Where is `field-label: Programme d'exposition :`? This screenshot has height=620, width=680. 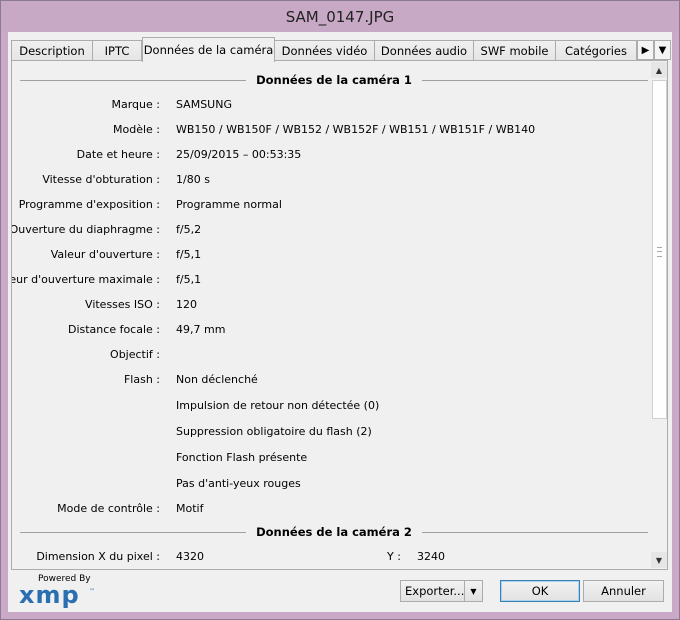
field-label: Programme d'exposition : is located at coordinates (89, 204).